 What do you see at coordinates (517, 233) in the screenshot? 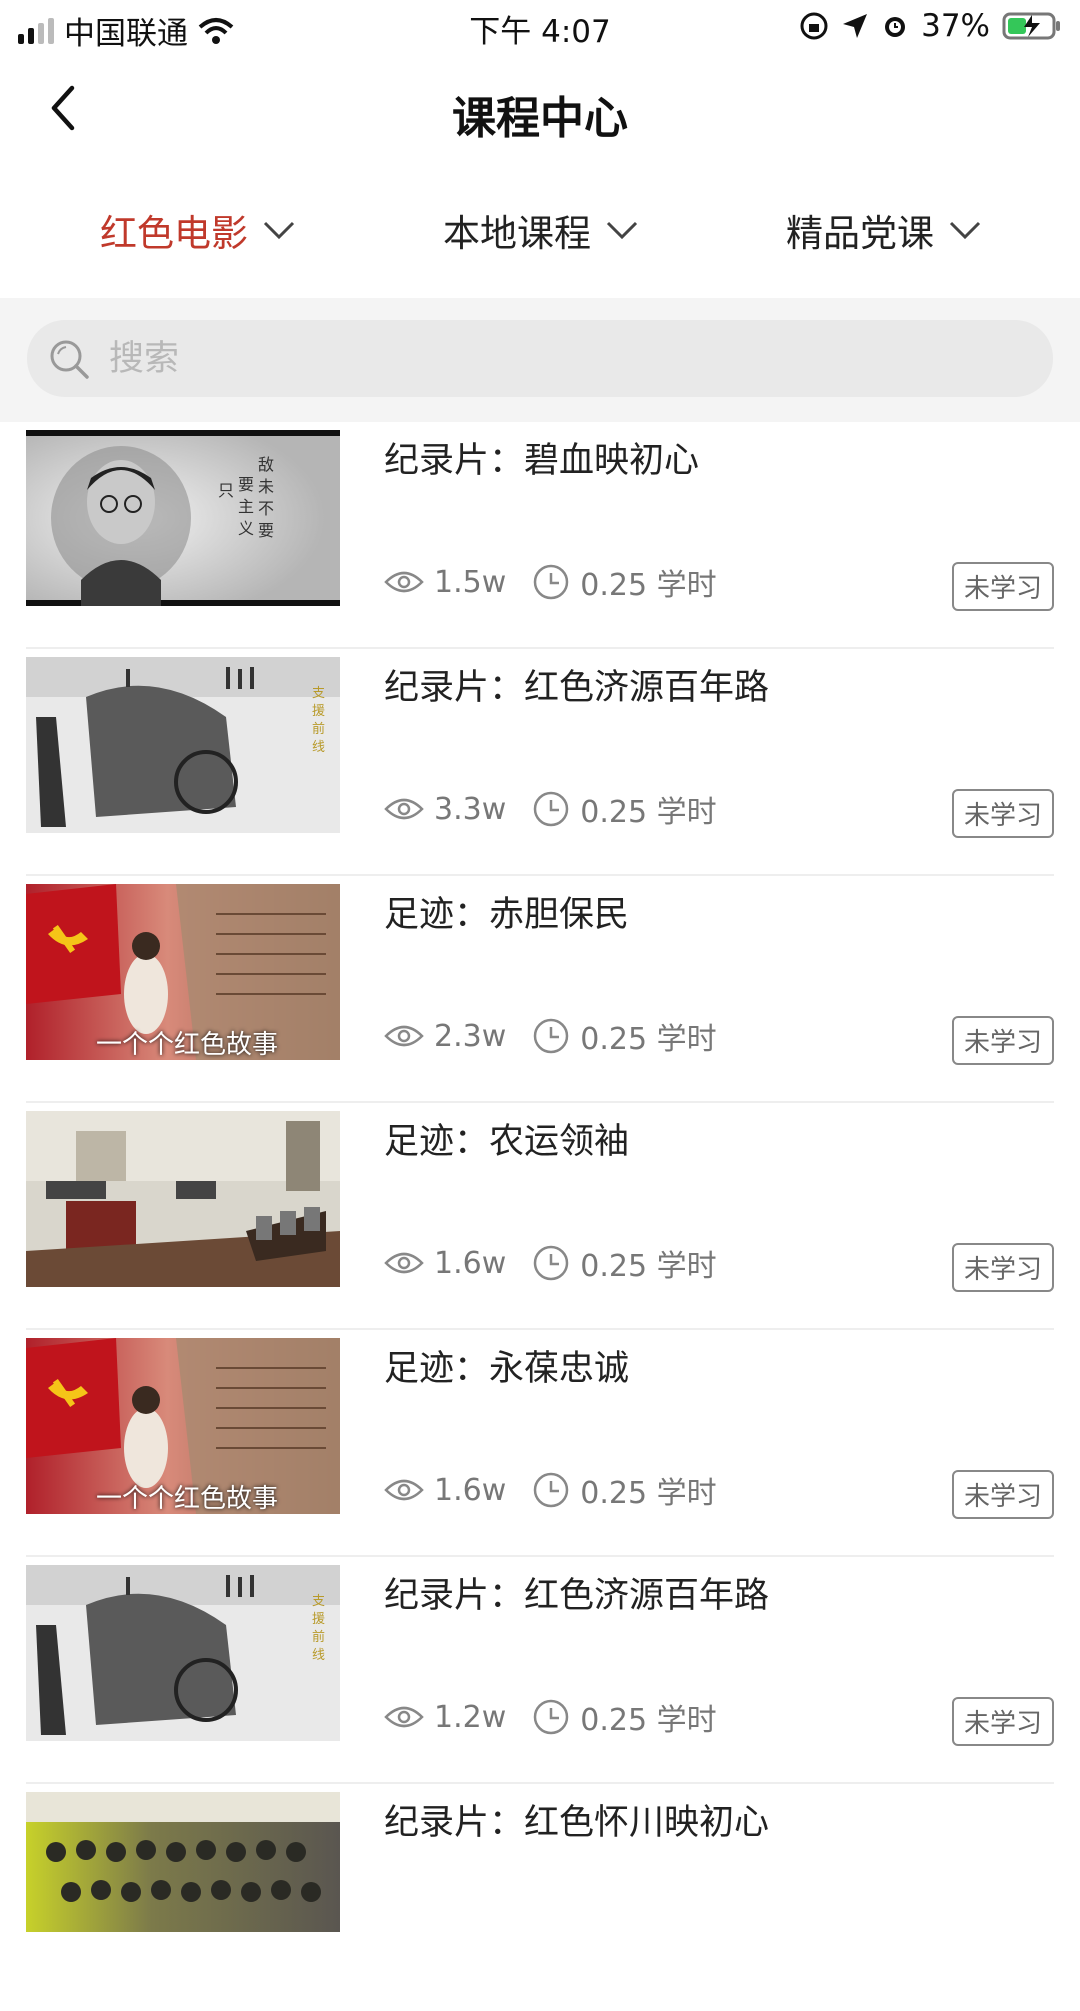
I see `filter-tab-label: 本地课程` at bounding box center [517, 233].